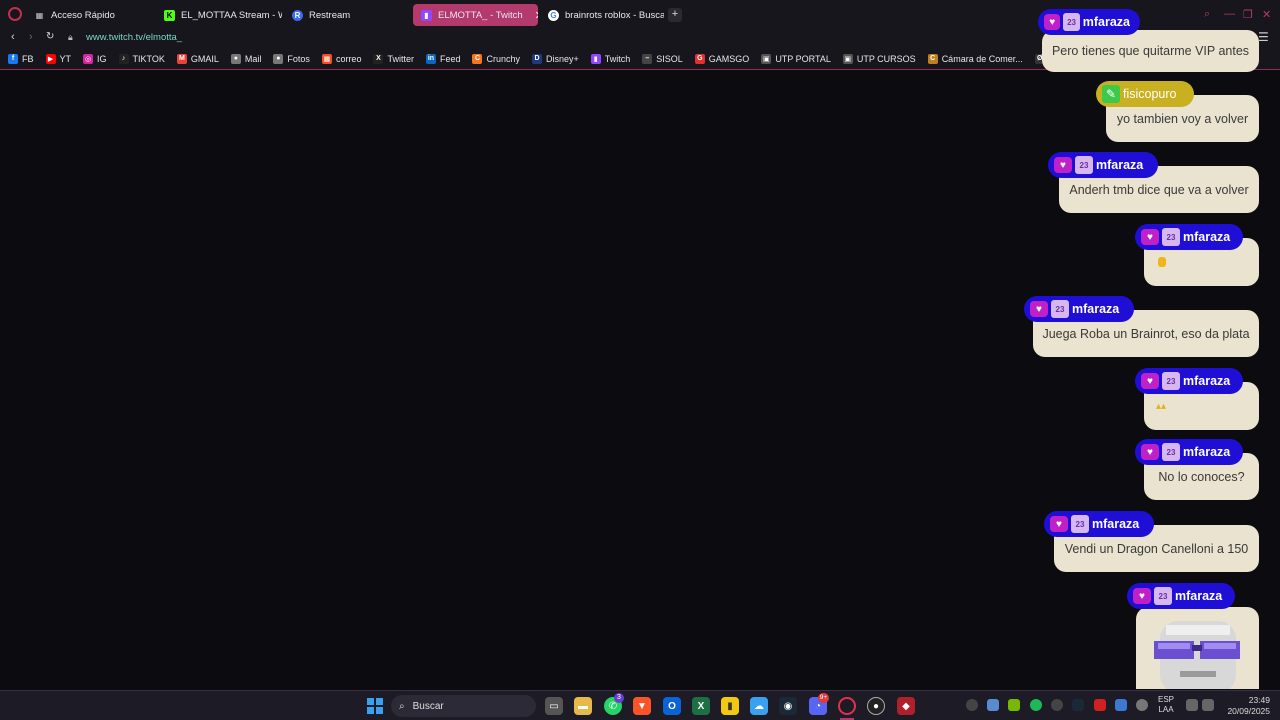 Image resolution: width=1280 pixels, height=720 pixels. Describe the element at coordinates (1207, 14) in the screenshot. I see `search-tabs-icon: ⌕` at that location.